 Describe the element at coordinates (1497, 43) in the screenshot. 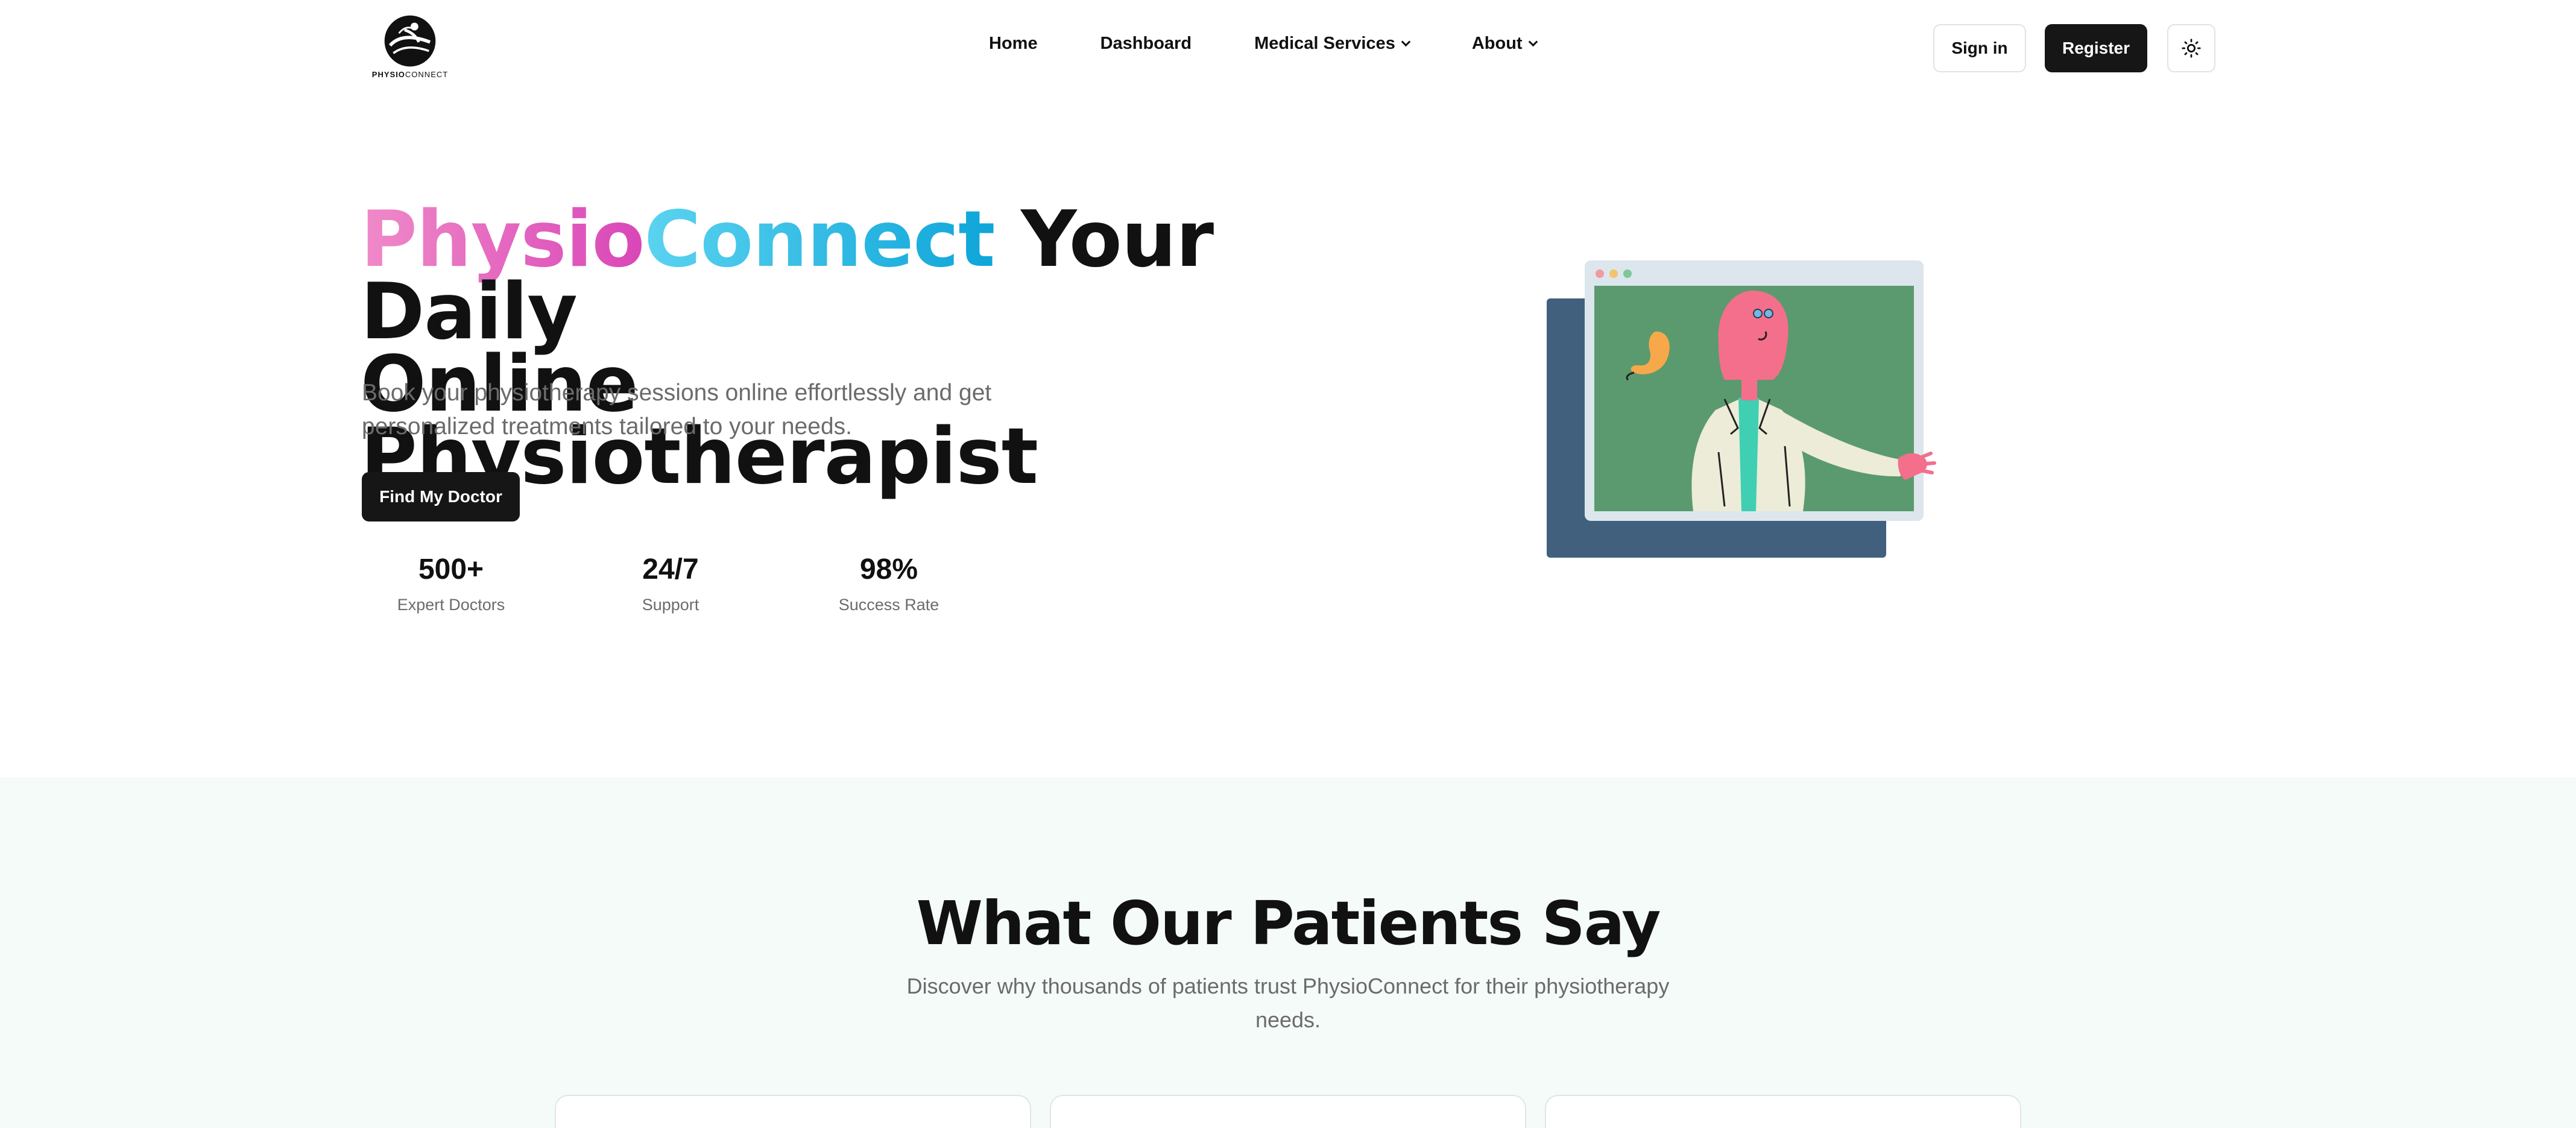

I see `nav-about-label: About` at that location.